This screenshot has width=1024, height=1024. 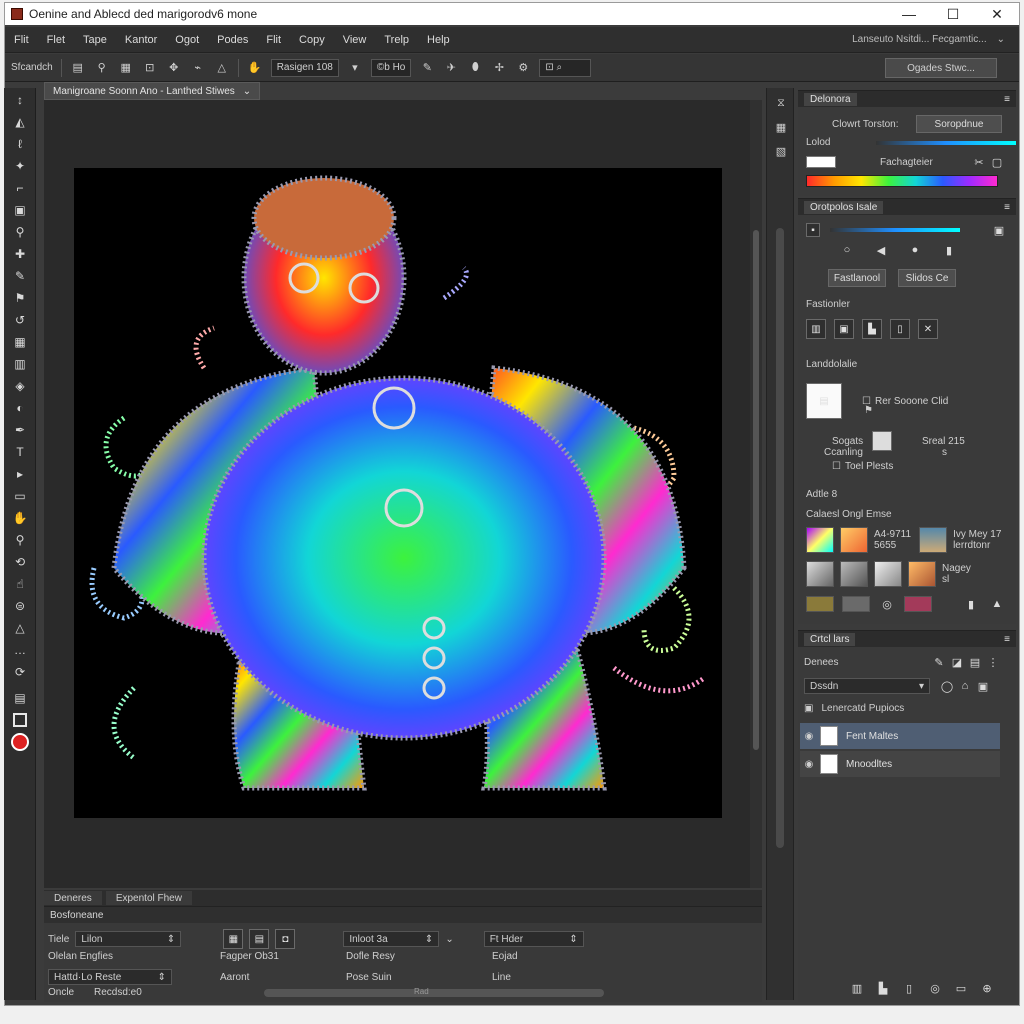 I want to click on settings-icon: ⚙, so click(x=523, y=68).